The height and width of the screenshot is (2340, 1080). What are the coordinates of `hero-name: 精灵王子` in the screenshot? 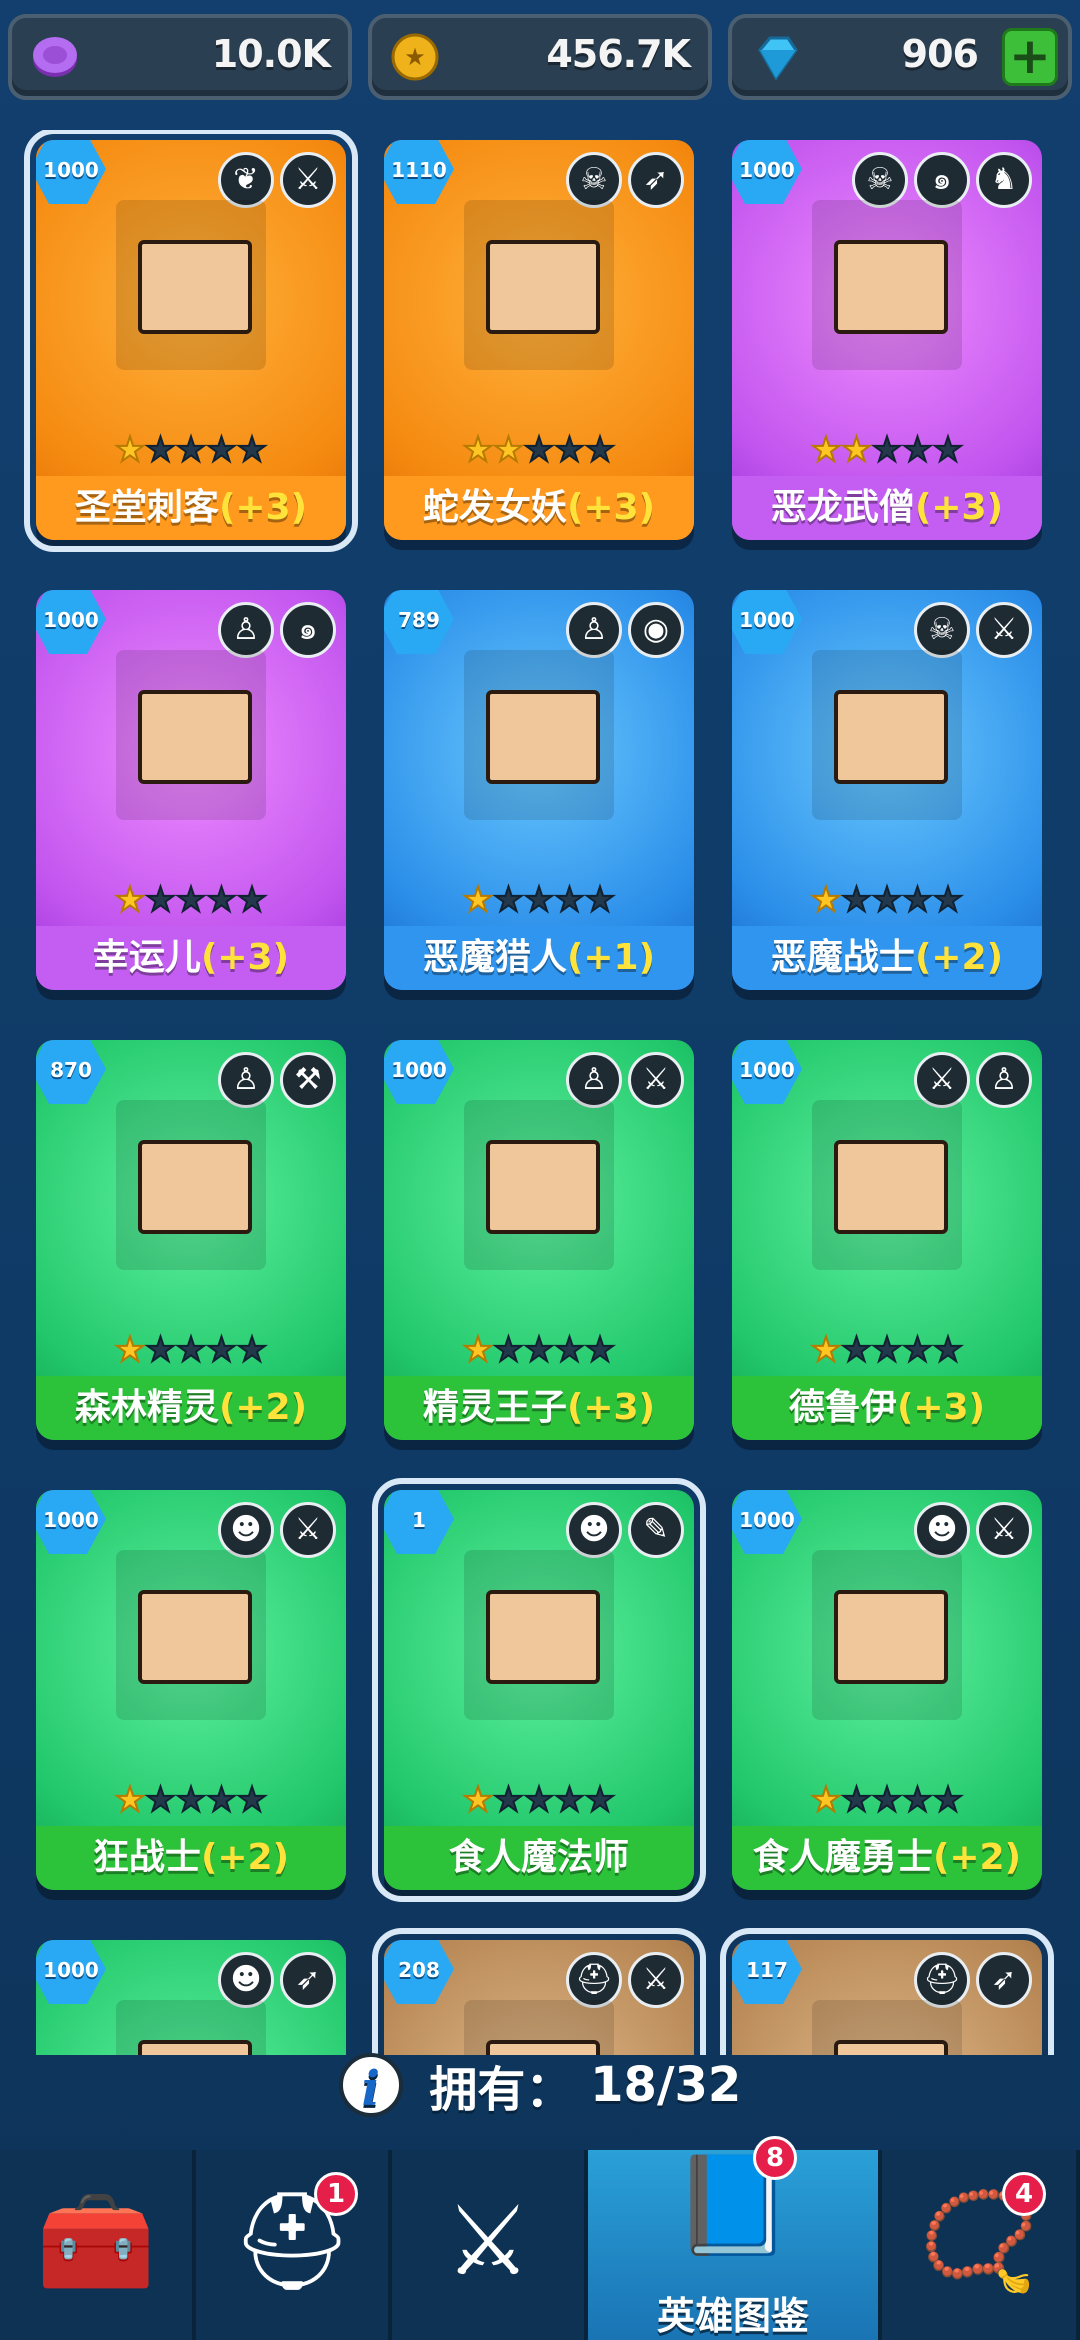 It's located at (494, 1407).